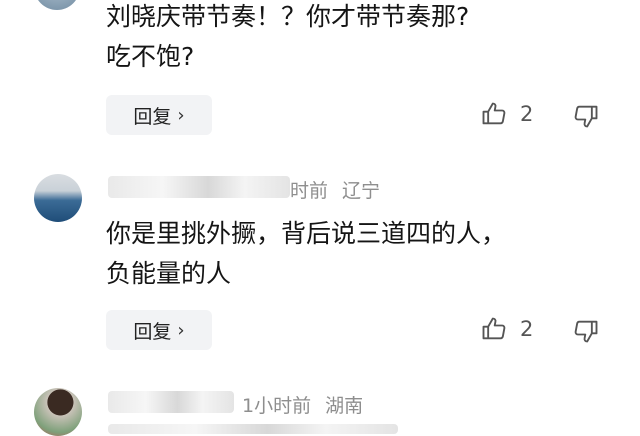 The image size is (640, 436). Describe the element at coordinates (253, 429) in the screenshot. I see `comment-3-text-obscured` at that location.